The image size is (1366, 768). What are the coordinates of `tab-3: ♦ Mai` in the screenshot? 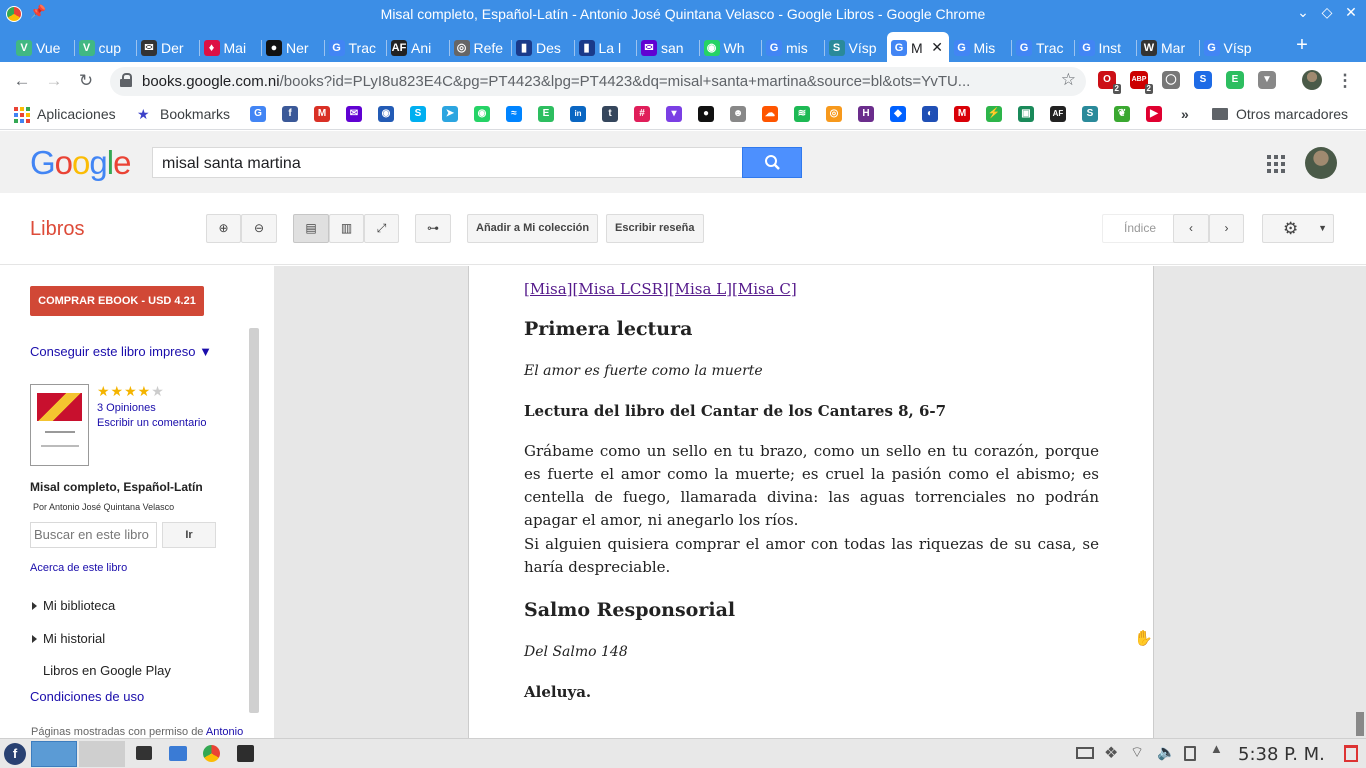 It's located at (230, 47).